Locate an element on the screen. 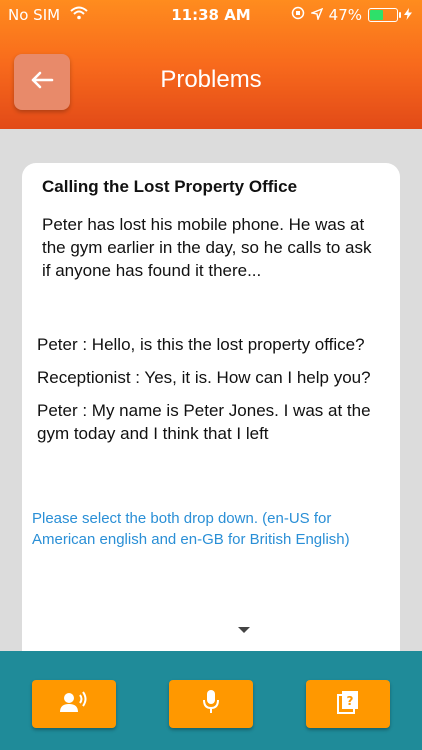  microphone-icon is located at coordinates (211, 704).